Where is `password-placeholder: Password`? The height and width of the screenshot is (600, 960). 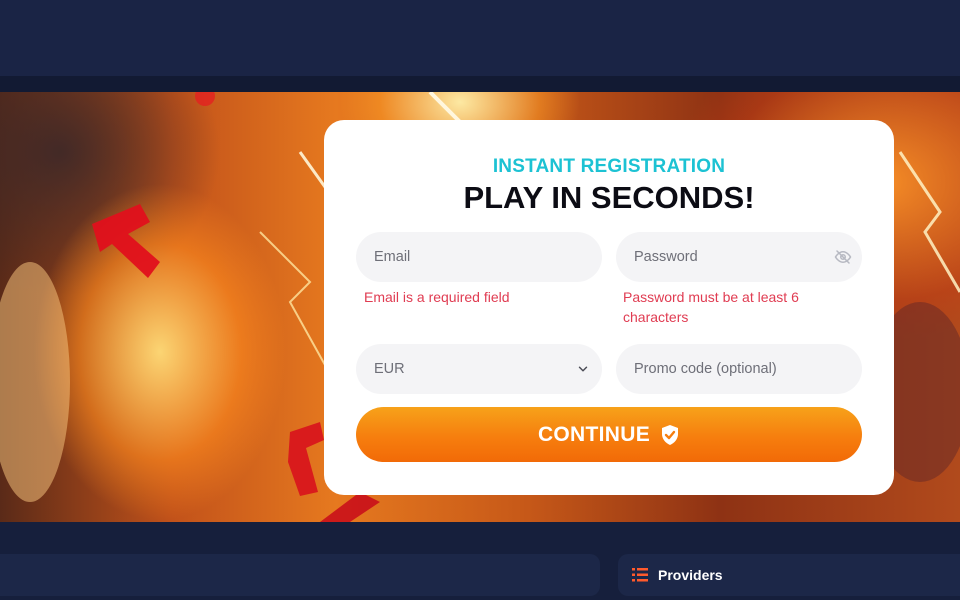
password-placeholder: Password is located at coordinates (666, 257).